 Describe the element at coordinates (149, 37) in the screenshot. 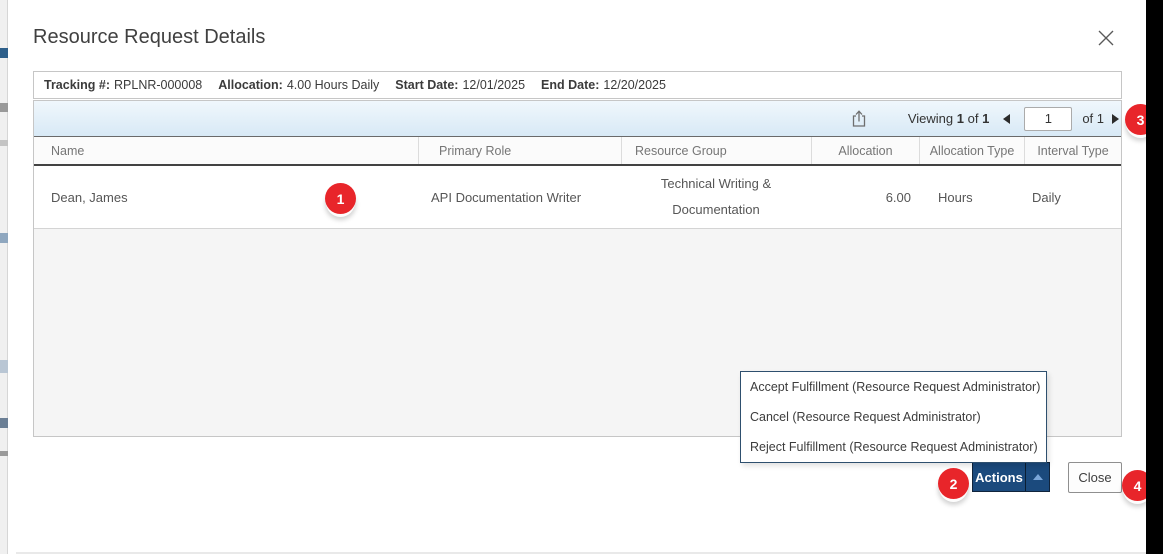

I see `page-title: Resource Request Details` at that location.